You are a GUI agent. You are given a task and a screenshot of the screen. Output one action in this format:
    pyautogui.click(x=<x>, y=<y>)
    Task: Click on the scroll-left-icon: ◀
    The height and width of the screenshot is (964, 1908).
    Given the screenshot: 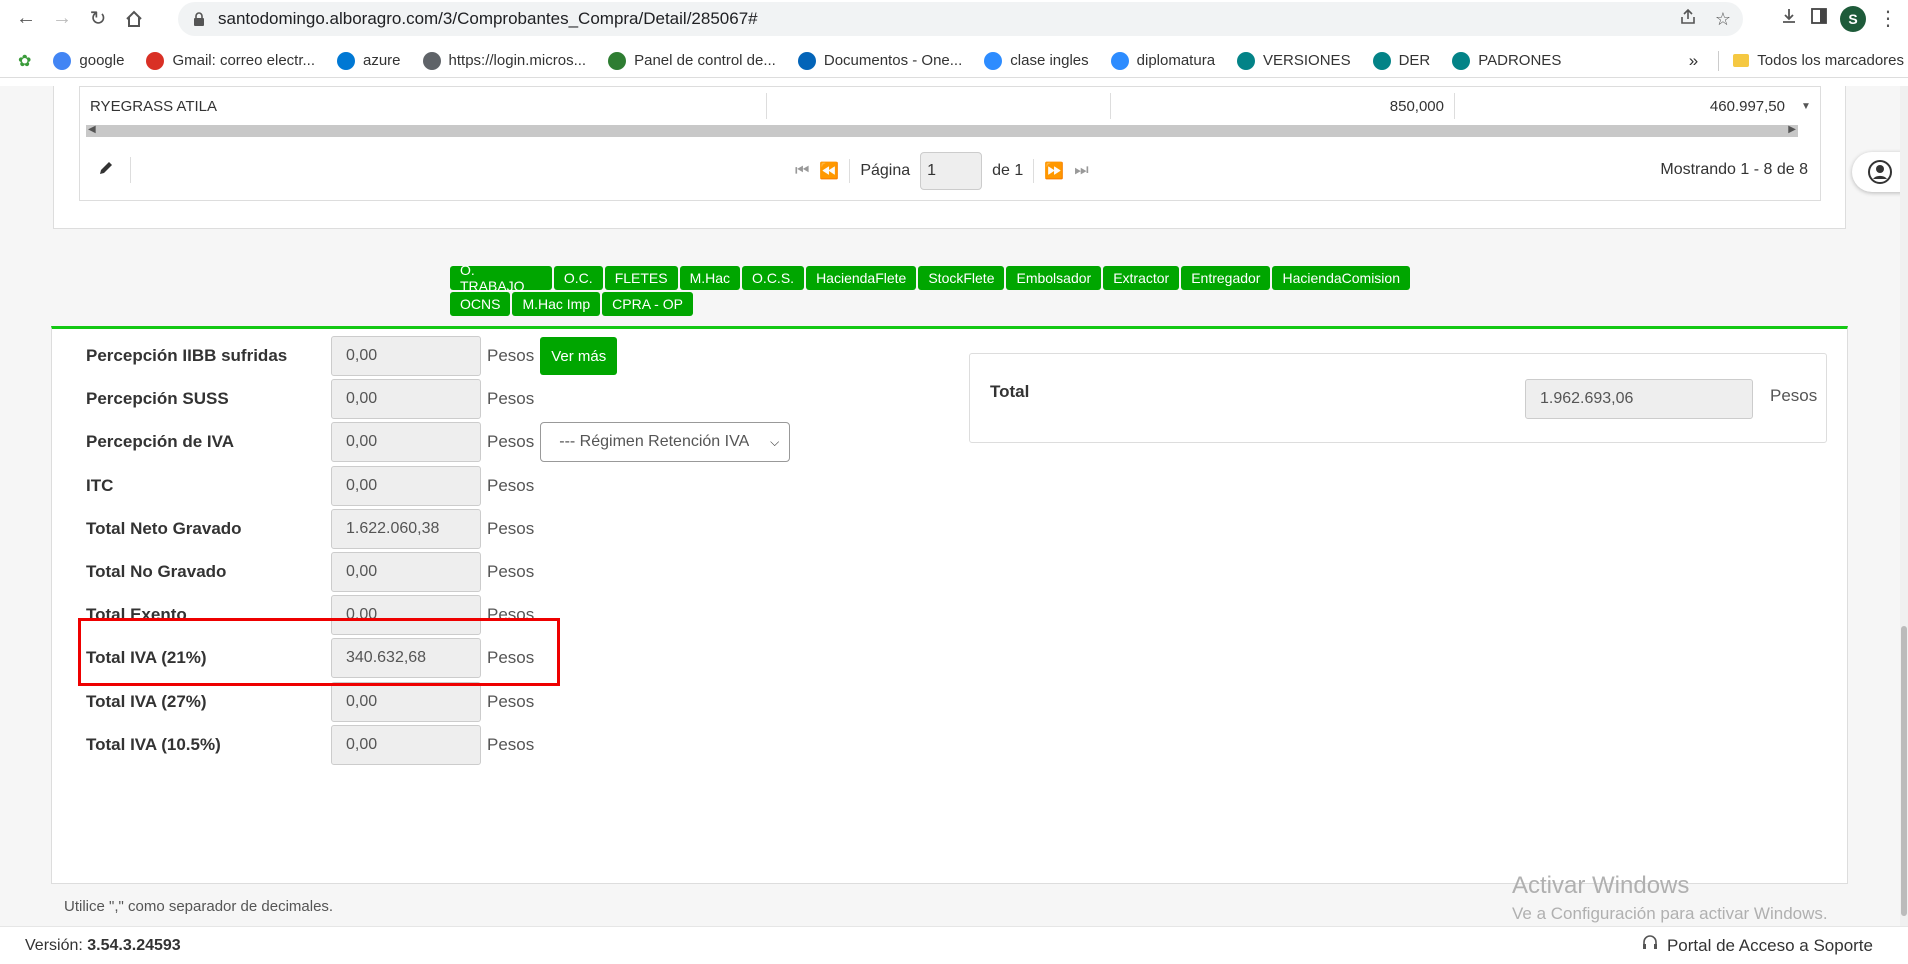 What is the action you would take?
    pyautogui.click(x=92, y=129)
    